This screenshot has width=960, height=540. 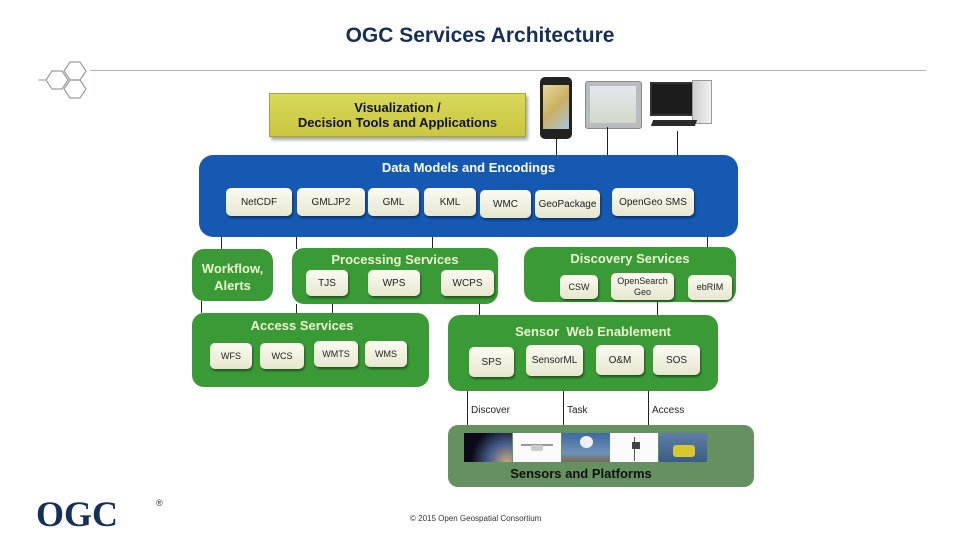 I want to click on visualization-label-line1: Visualization /, so click(x=397, y=107).